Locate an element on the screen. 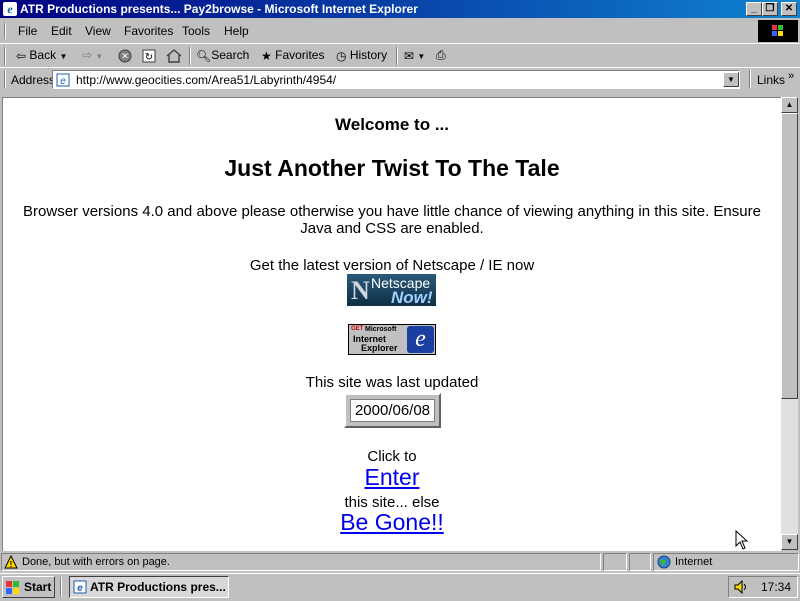  favorites-button: ★ Favorites is located at coordinates (292, 55).